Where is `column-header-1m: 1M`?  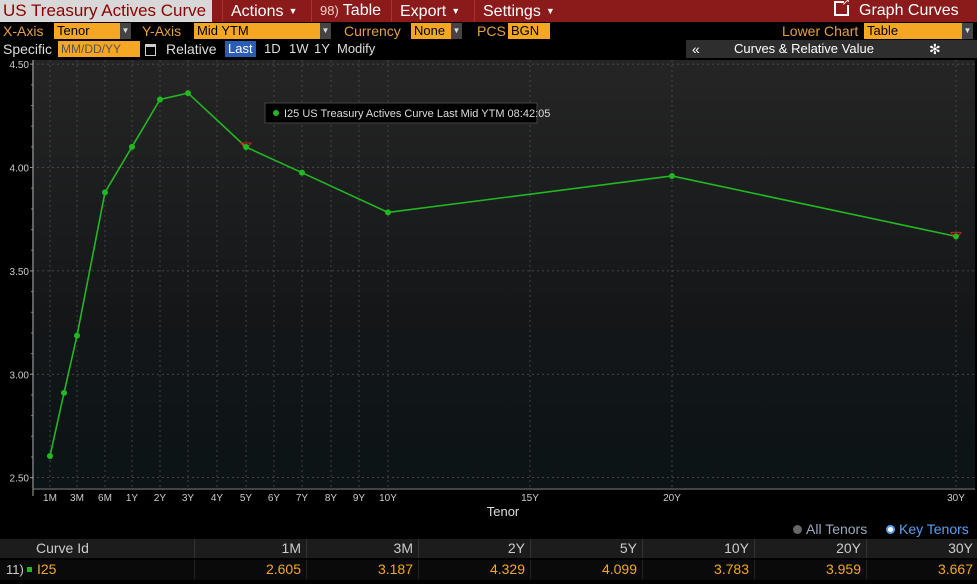
column-header-1m: 1M is located at coordinates (249, 548).